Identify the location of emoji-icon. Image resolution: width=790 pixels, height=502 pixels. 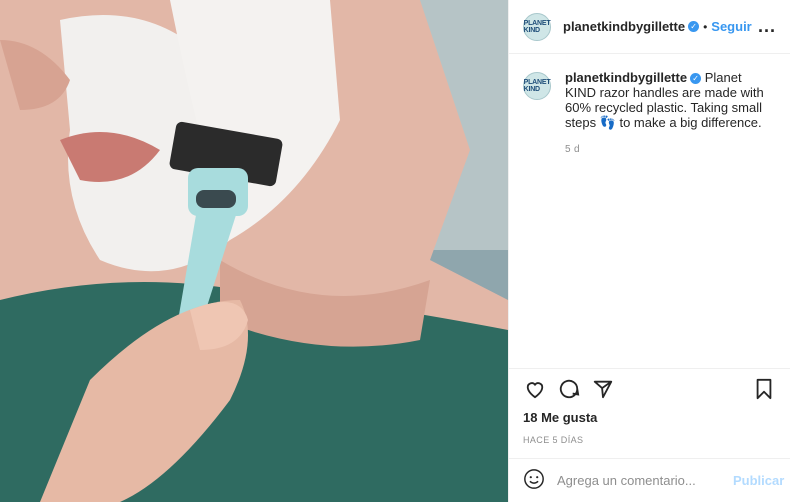
(534, 480).